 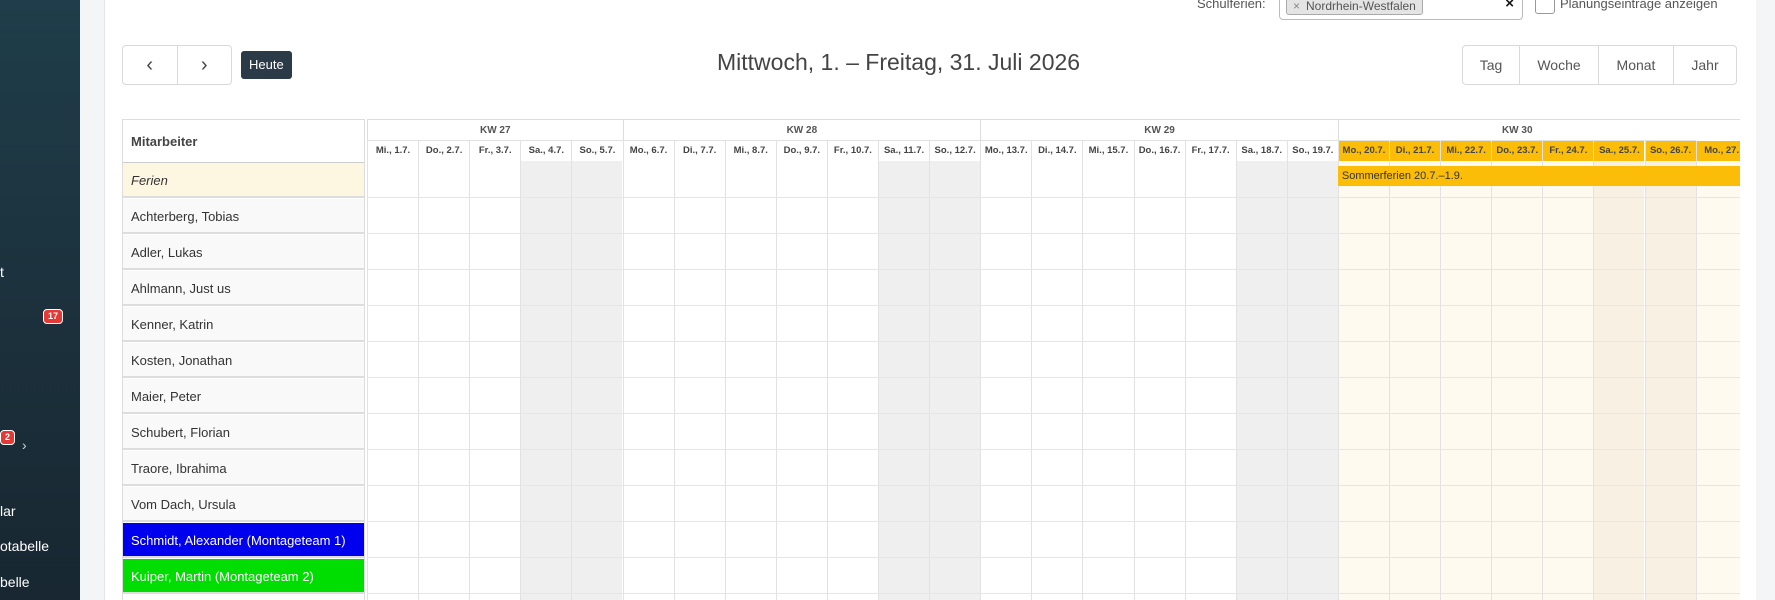 I want to click on view-woche-button: Woche, so click(x=1558, y=65).